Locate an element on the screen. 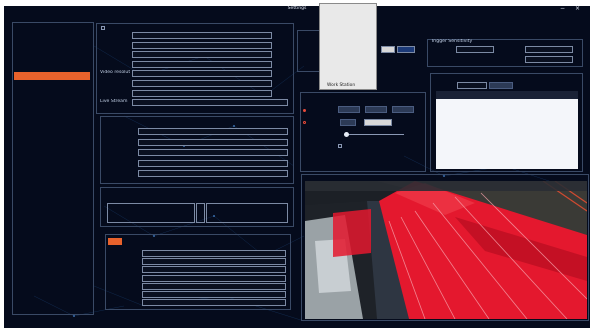 Image resolution: width=594 pixels, height=331 pixels. area-left-box is located at coordinates (151, 213).